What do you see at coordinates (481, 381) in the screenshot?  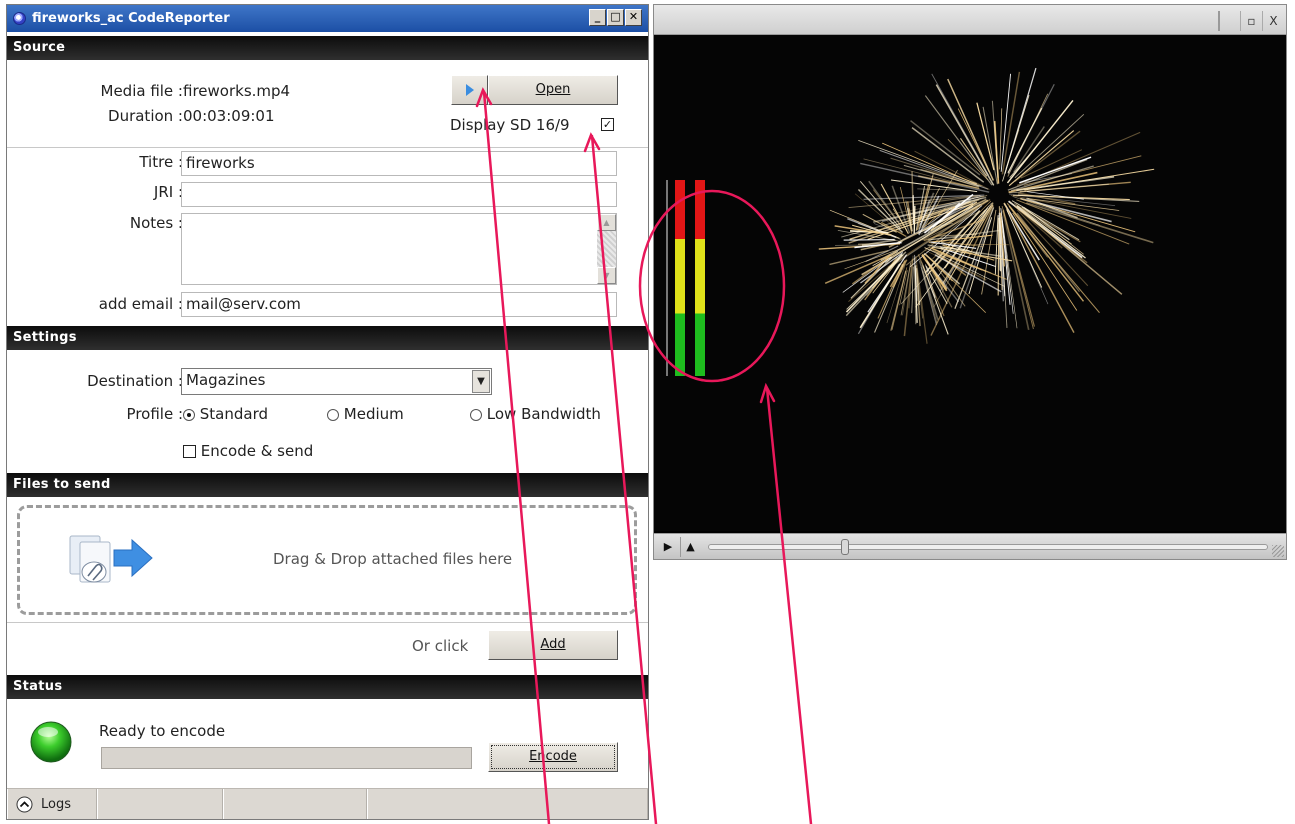 I see `dropdown-arrow-icon: ▼` at bounding box center [481, 381].